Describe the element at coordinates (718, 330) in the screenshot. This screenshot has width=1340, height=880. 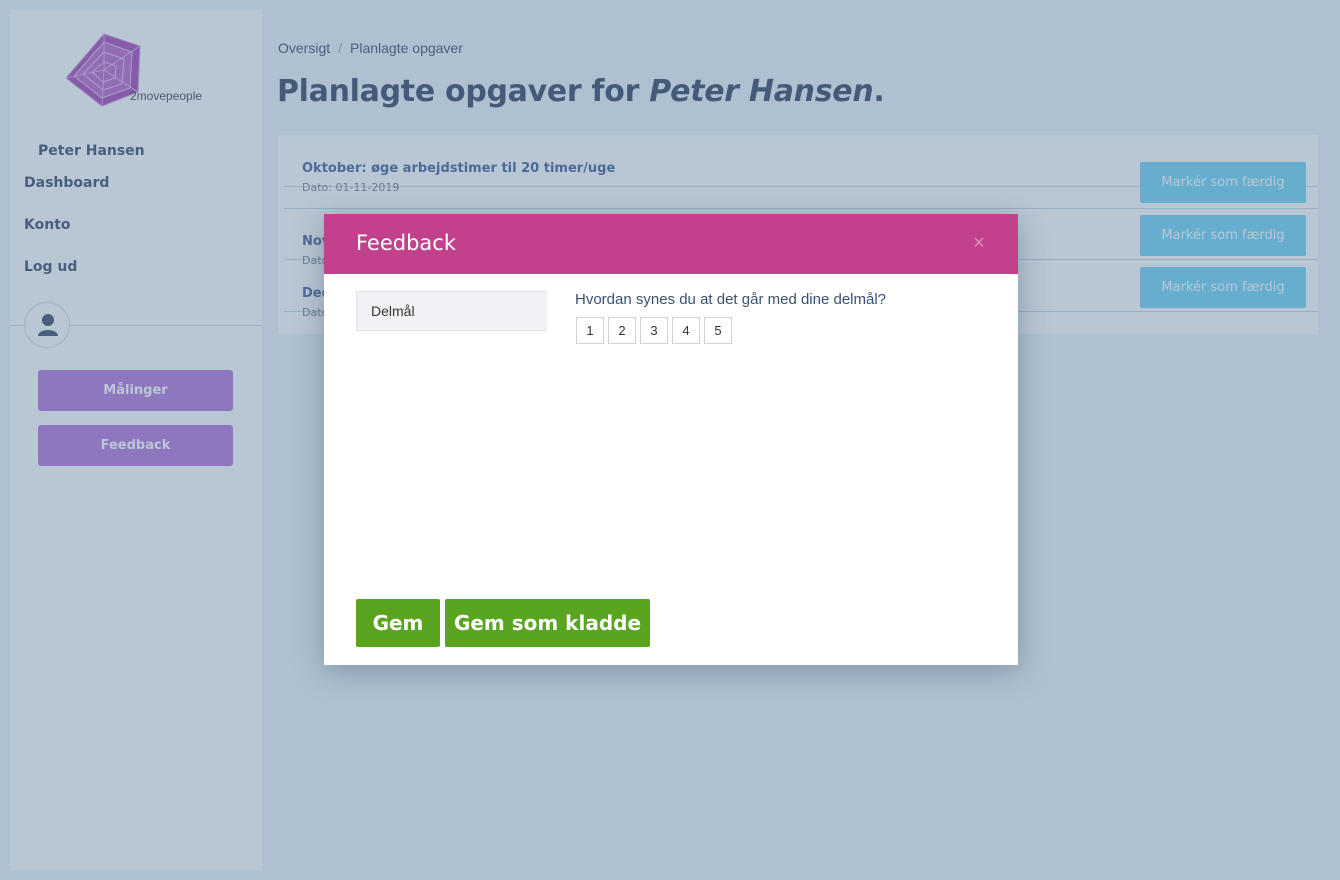
I see `rating-option-5: 5` at that location.